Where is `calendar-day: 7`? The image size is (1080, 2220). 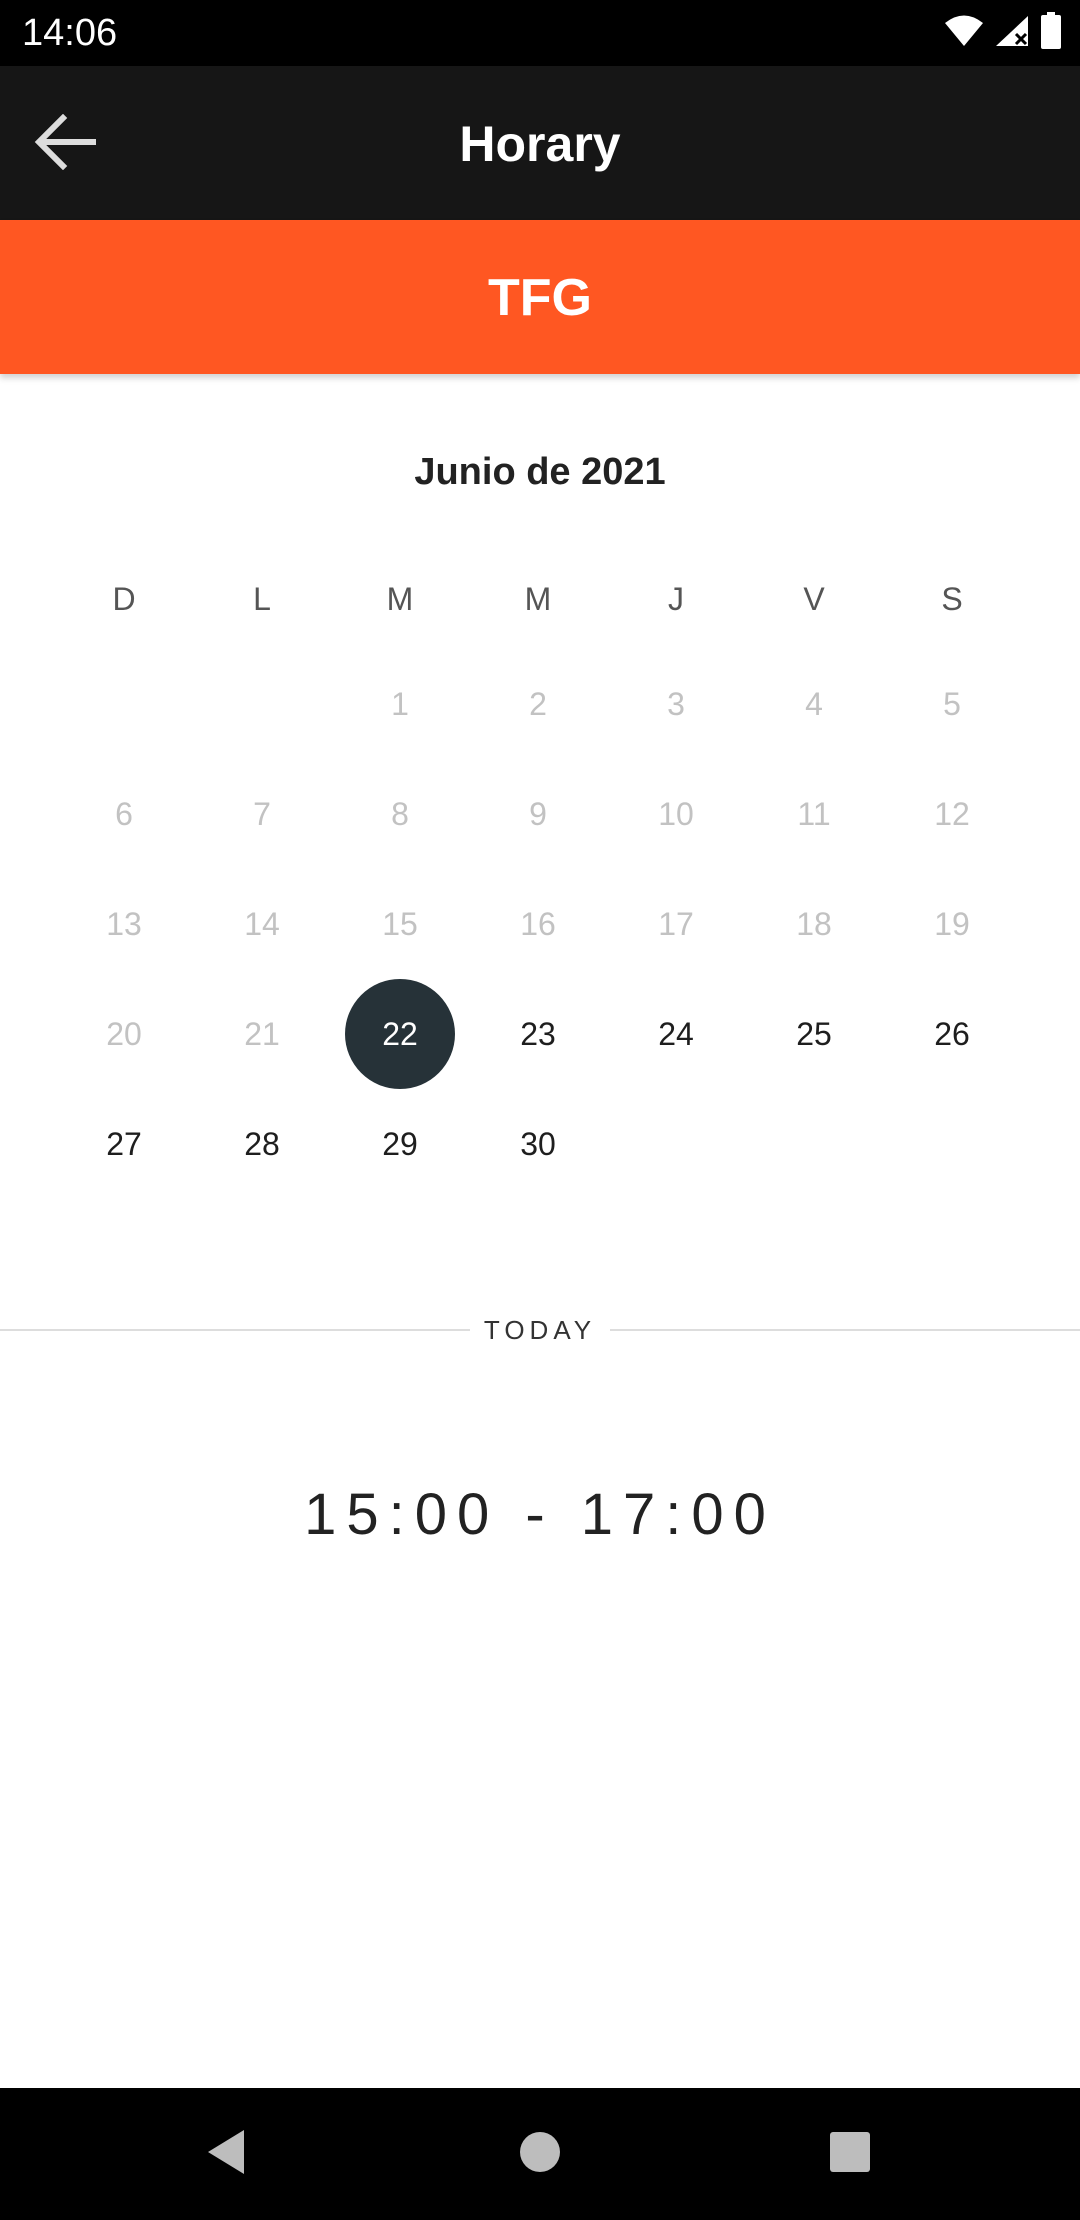
calendar-day: 7 is located at coordinates (262, 814).